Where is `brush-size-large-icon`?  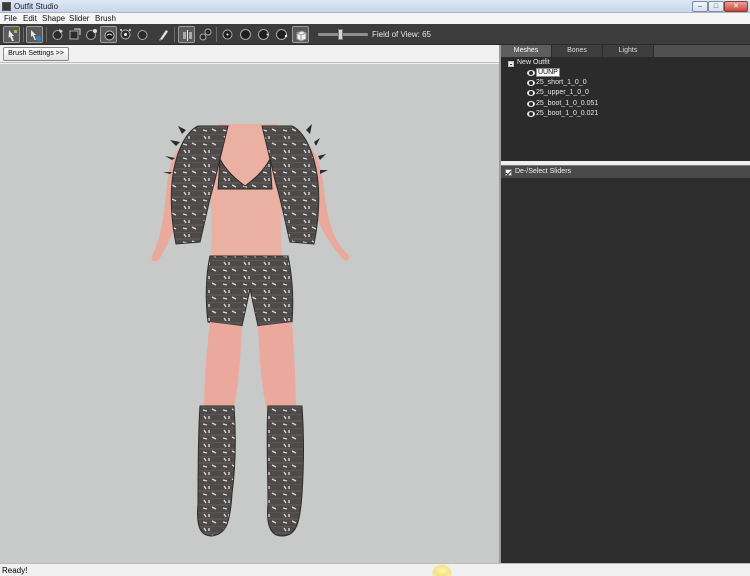 brush-size-large-icon is located at coordinates (263, 34).